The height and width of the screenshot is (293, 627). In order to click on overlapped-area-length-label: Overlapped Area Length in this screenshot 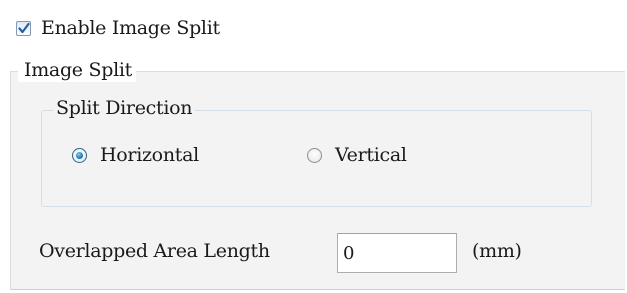, I will do `click(154, 251)`.